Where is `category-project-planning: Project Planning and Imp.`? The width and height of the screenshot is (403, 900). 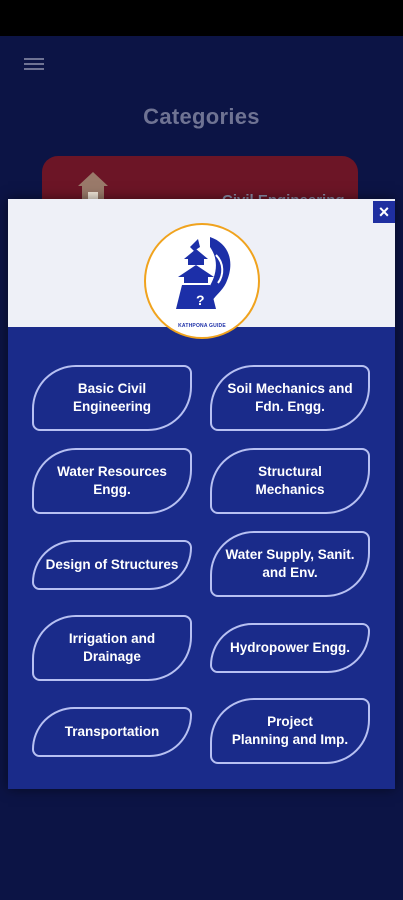
category-project-planning: Project Planning and Imp. is located at coordinates (290, 731).